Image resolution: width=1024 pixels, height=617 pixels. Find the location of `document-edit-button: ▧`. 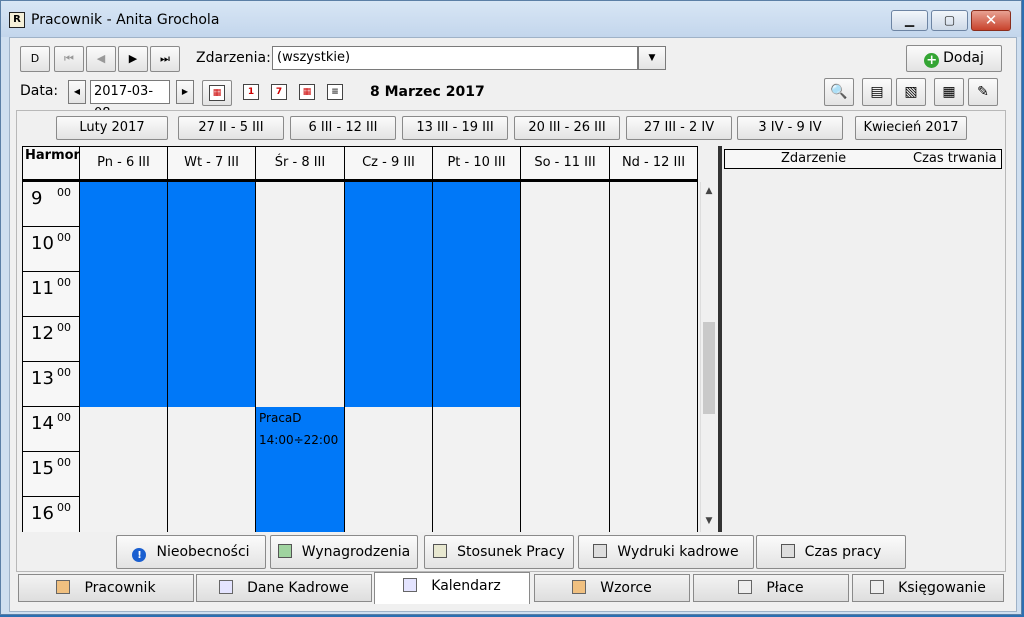

document-edit-button: ▧ is located at coordinates (911, 92).